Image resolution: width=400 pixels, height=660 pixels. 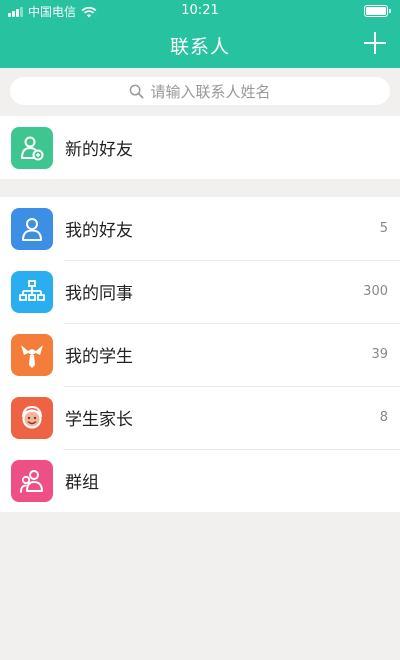 I want to click on person-icon, so click(x=32, y=228).